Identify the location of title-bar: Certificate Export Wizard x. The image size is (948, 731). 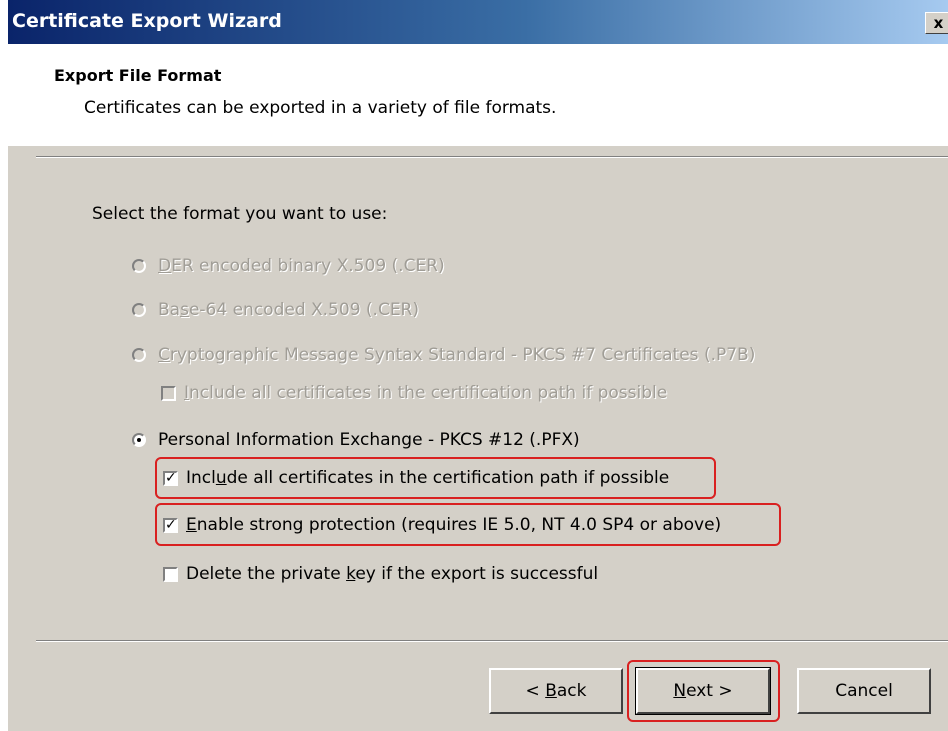
(478, 22).